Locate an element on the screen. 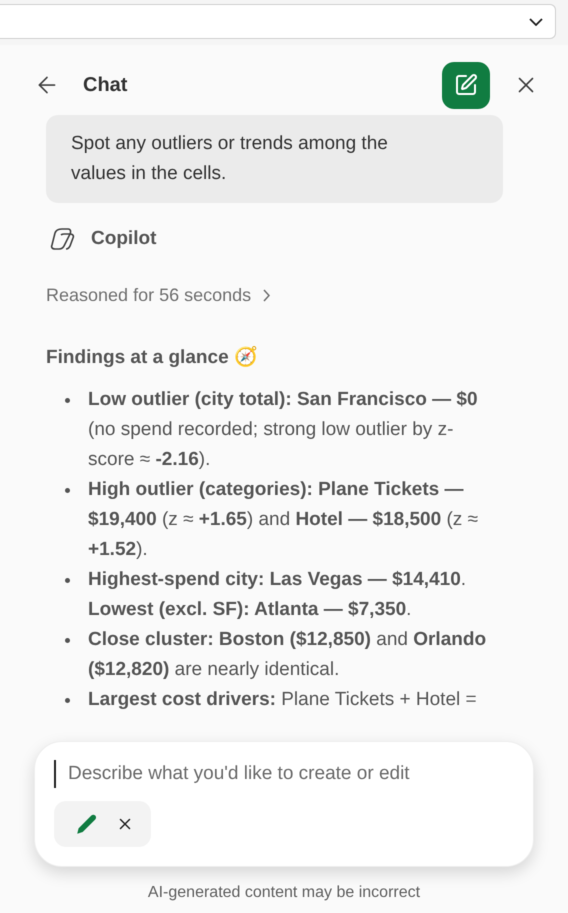 This screenshot has height=913, width=568. finding-text: Largest cost drivers: Plane Tickets + Hotel = is located at coordinates (283, 700).